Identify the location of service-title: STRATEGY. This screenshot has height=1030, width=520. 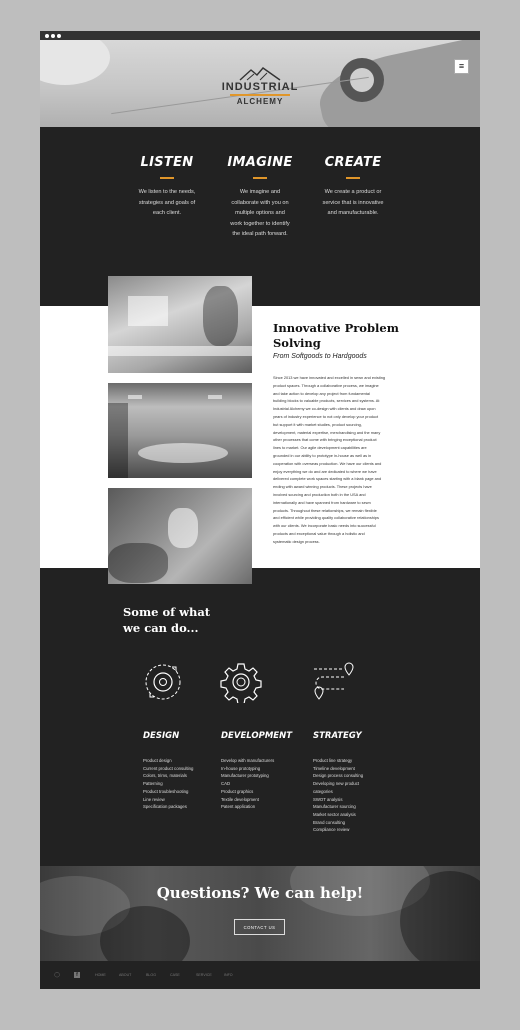
(337, 736).